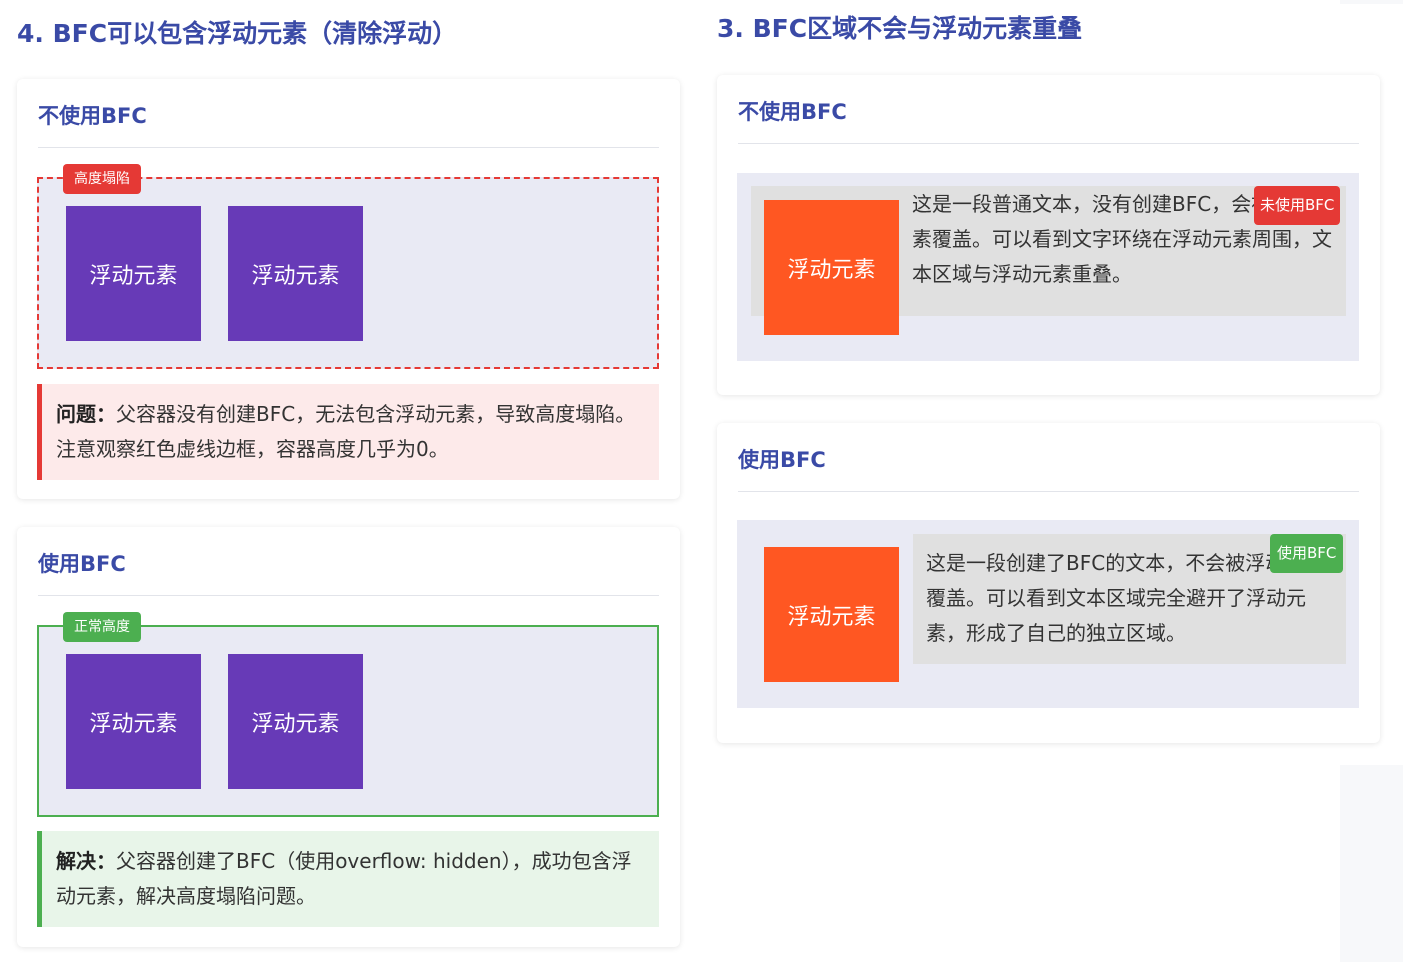  I want to click on no-bfc-badge: 未使用BFC, so click(1297, 205).